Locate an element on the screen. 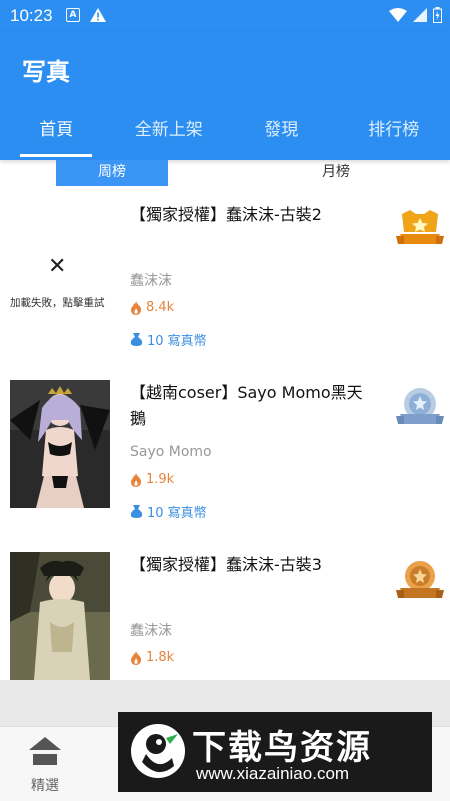 The image size is (450, 801). thumbnail-load-failed: ✕ 加載失敗，點擊重試 is located at coordinates (60, 260).